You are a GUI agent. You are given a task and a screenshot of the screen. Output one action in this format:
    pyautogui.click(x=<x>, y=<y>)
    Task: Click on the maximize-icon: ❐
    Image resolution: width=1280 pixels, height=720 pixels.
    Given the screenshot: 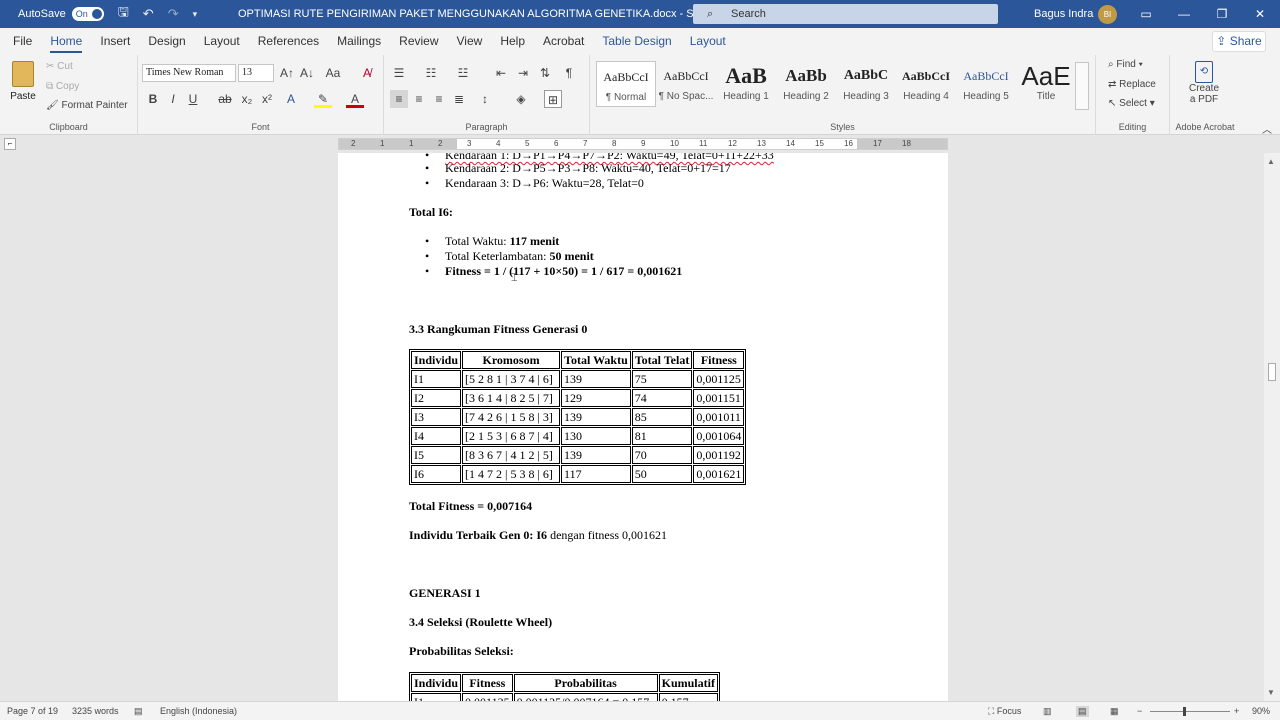 What is the action you would take?
    pyautogui.click(x=1222, y=14)
    